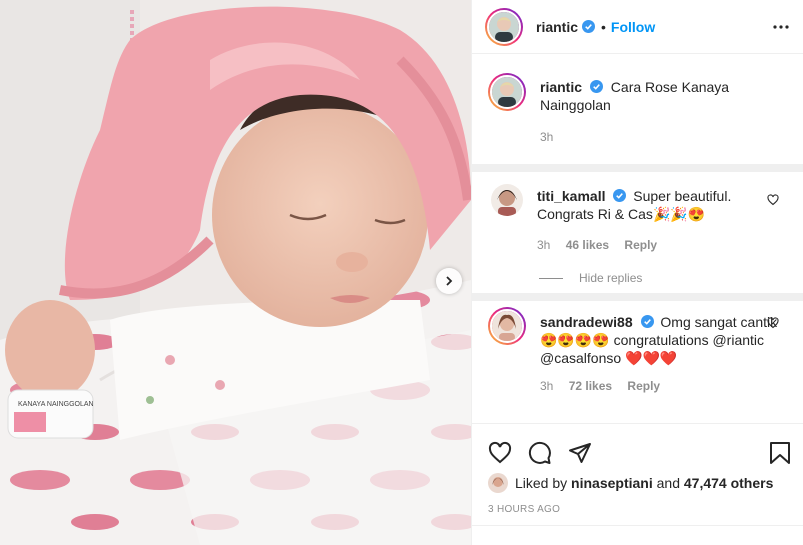 Image resolution: width=803 pixels, height=545 pixels. Describe the element at coordinates (612, 483) in the screenshot. I see `liker-username: ninaseptiani` at that location.